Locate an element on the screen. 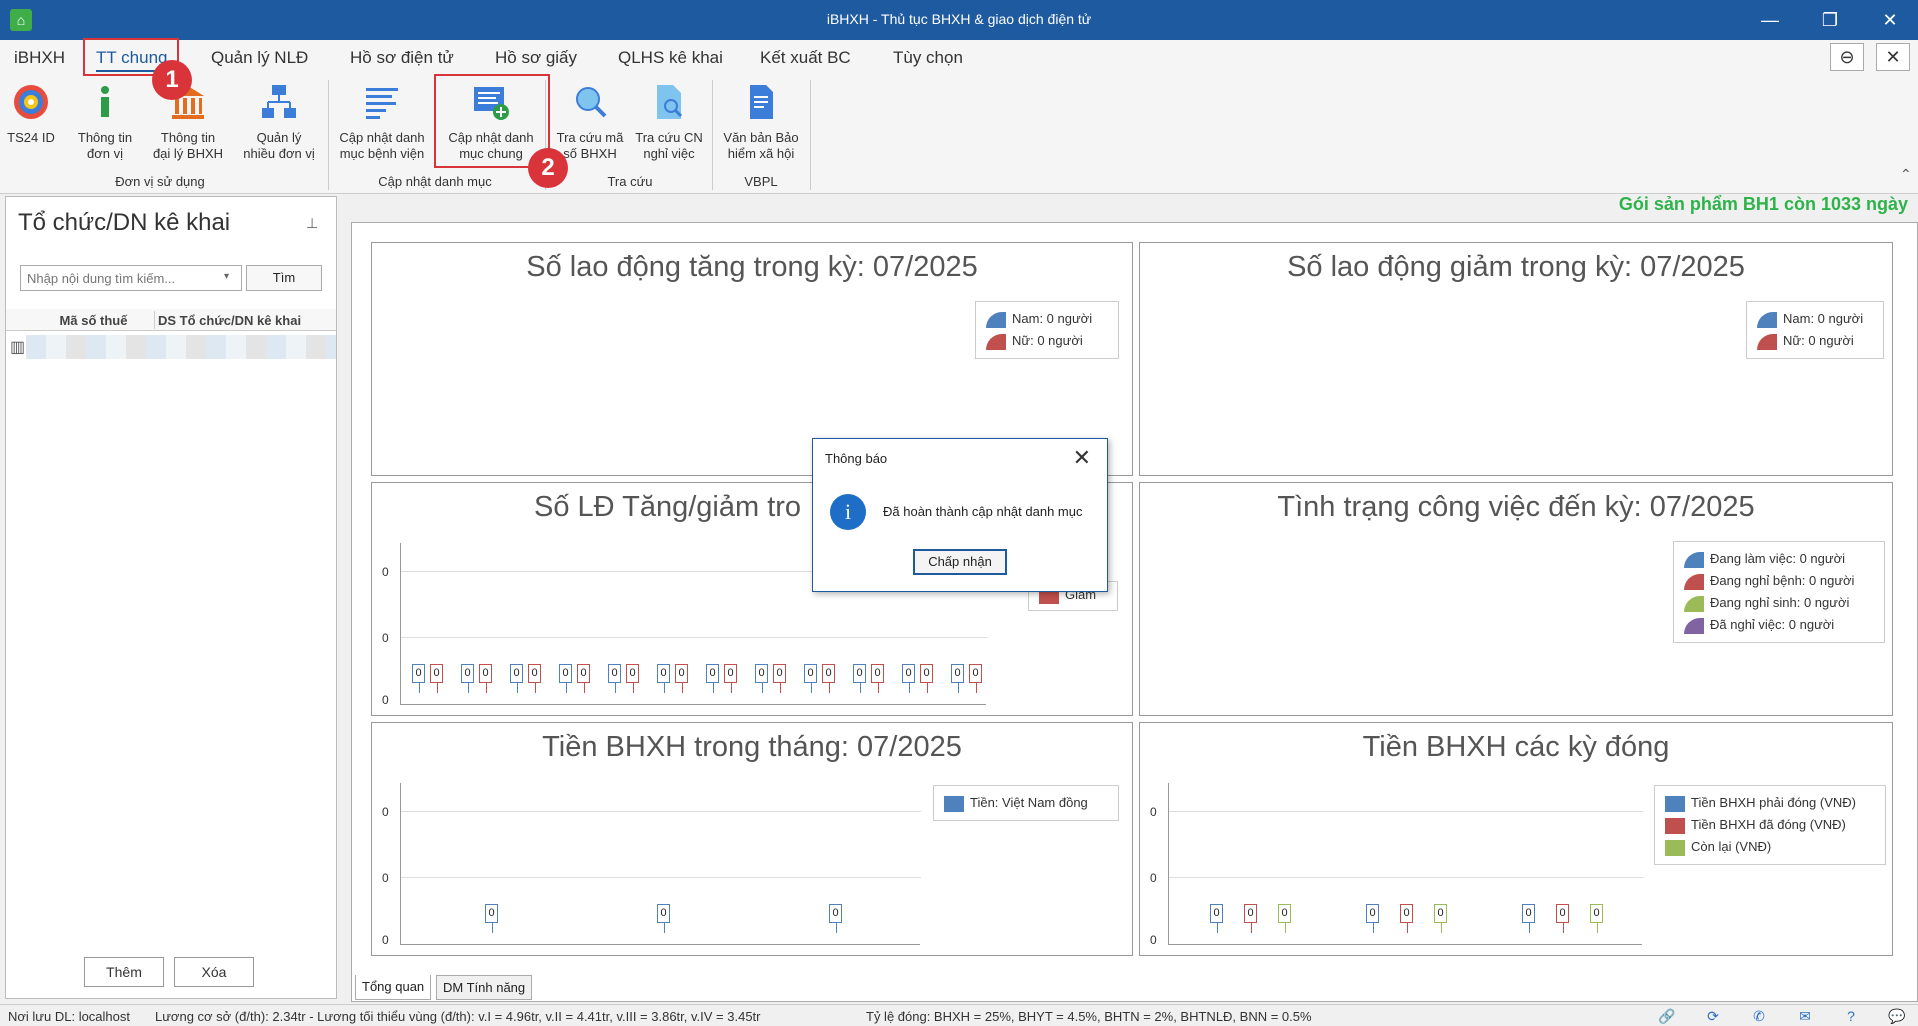 The height and width of the screenshot is (1026, 1918). ribbon-quan-ly-nhieu-don-vi-button: Quản lý nhiều đơn vị is located at coordinates (279, 122).